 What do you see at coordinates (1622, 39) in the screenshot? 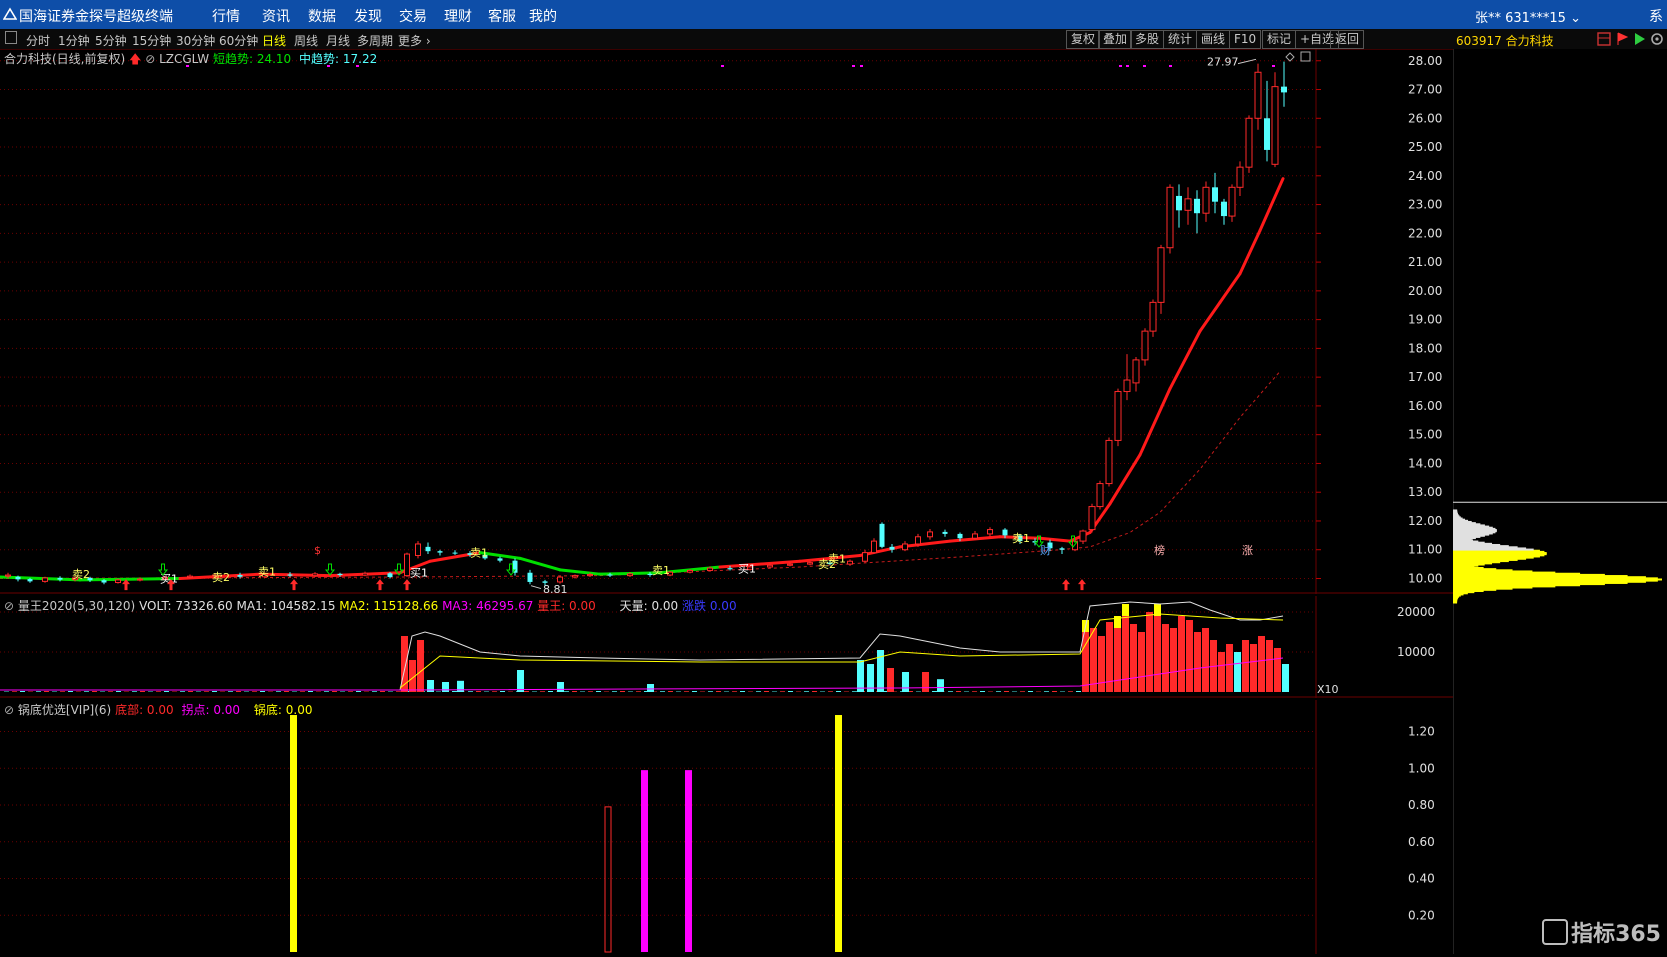
I see `flag-icon` at bounding box center [1622, 39].